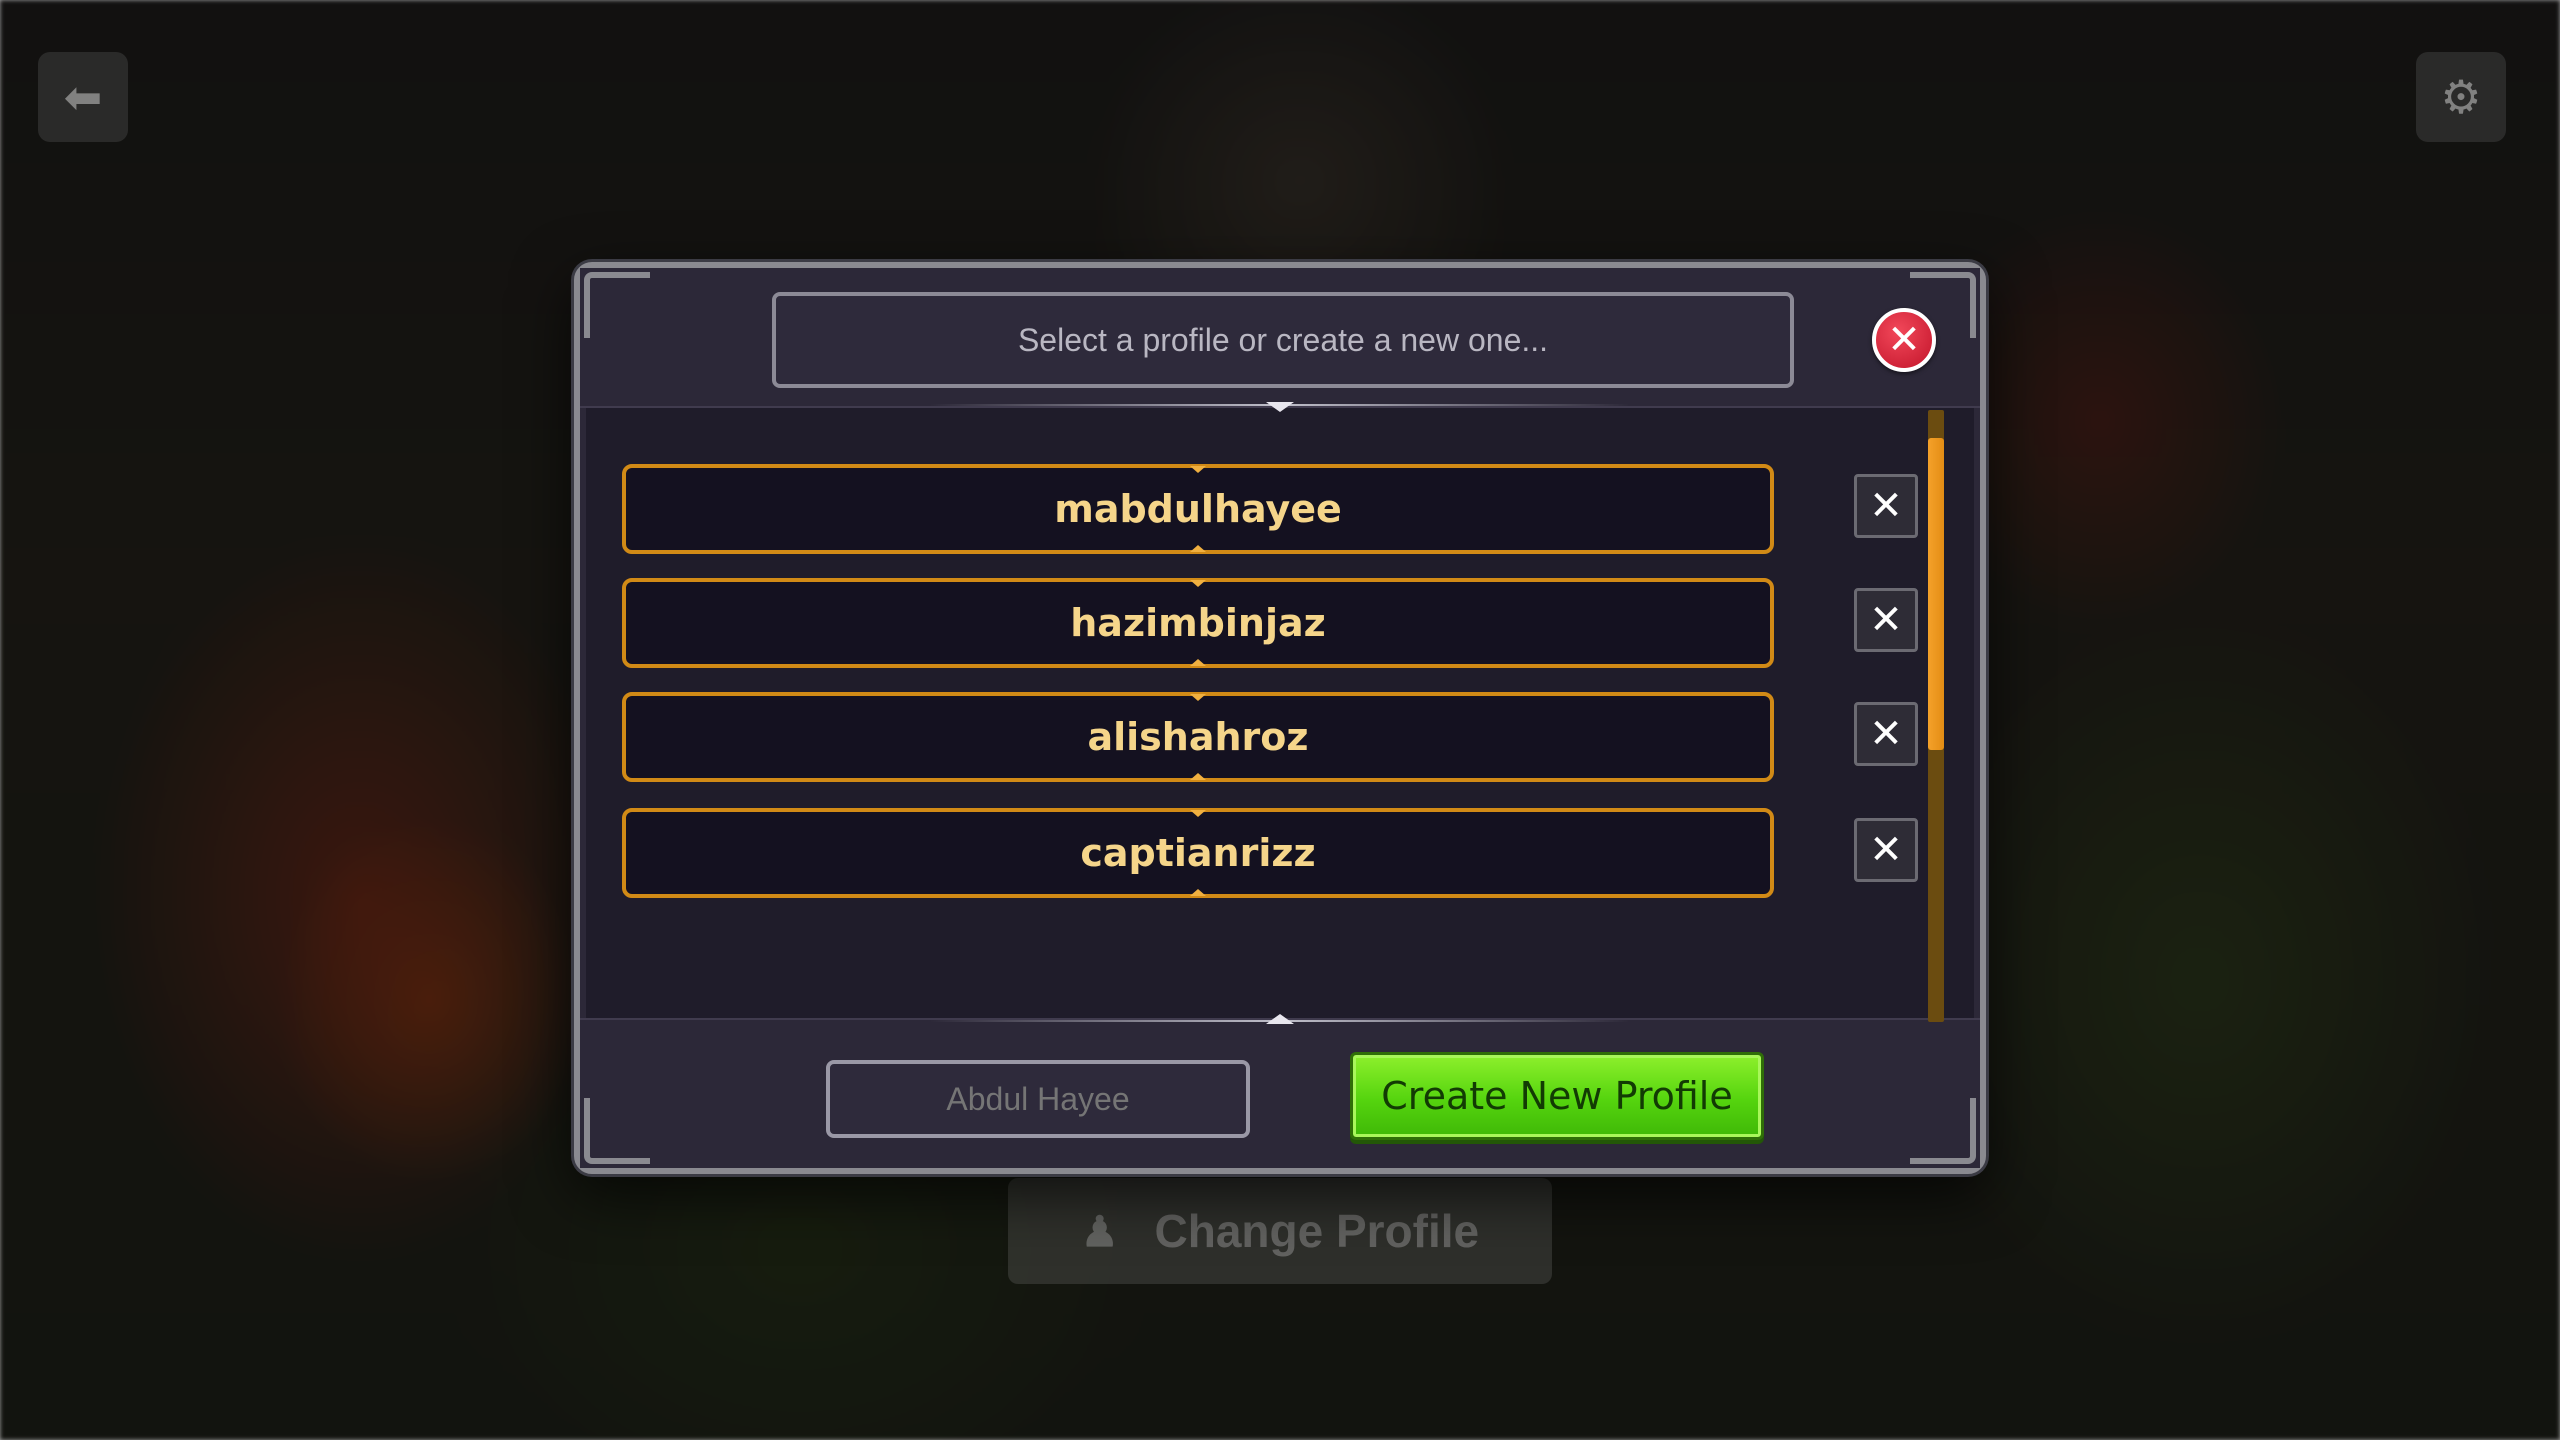  I want to click on profile-row: mabdulhayee ✕, so click(1270, 509).